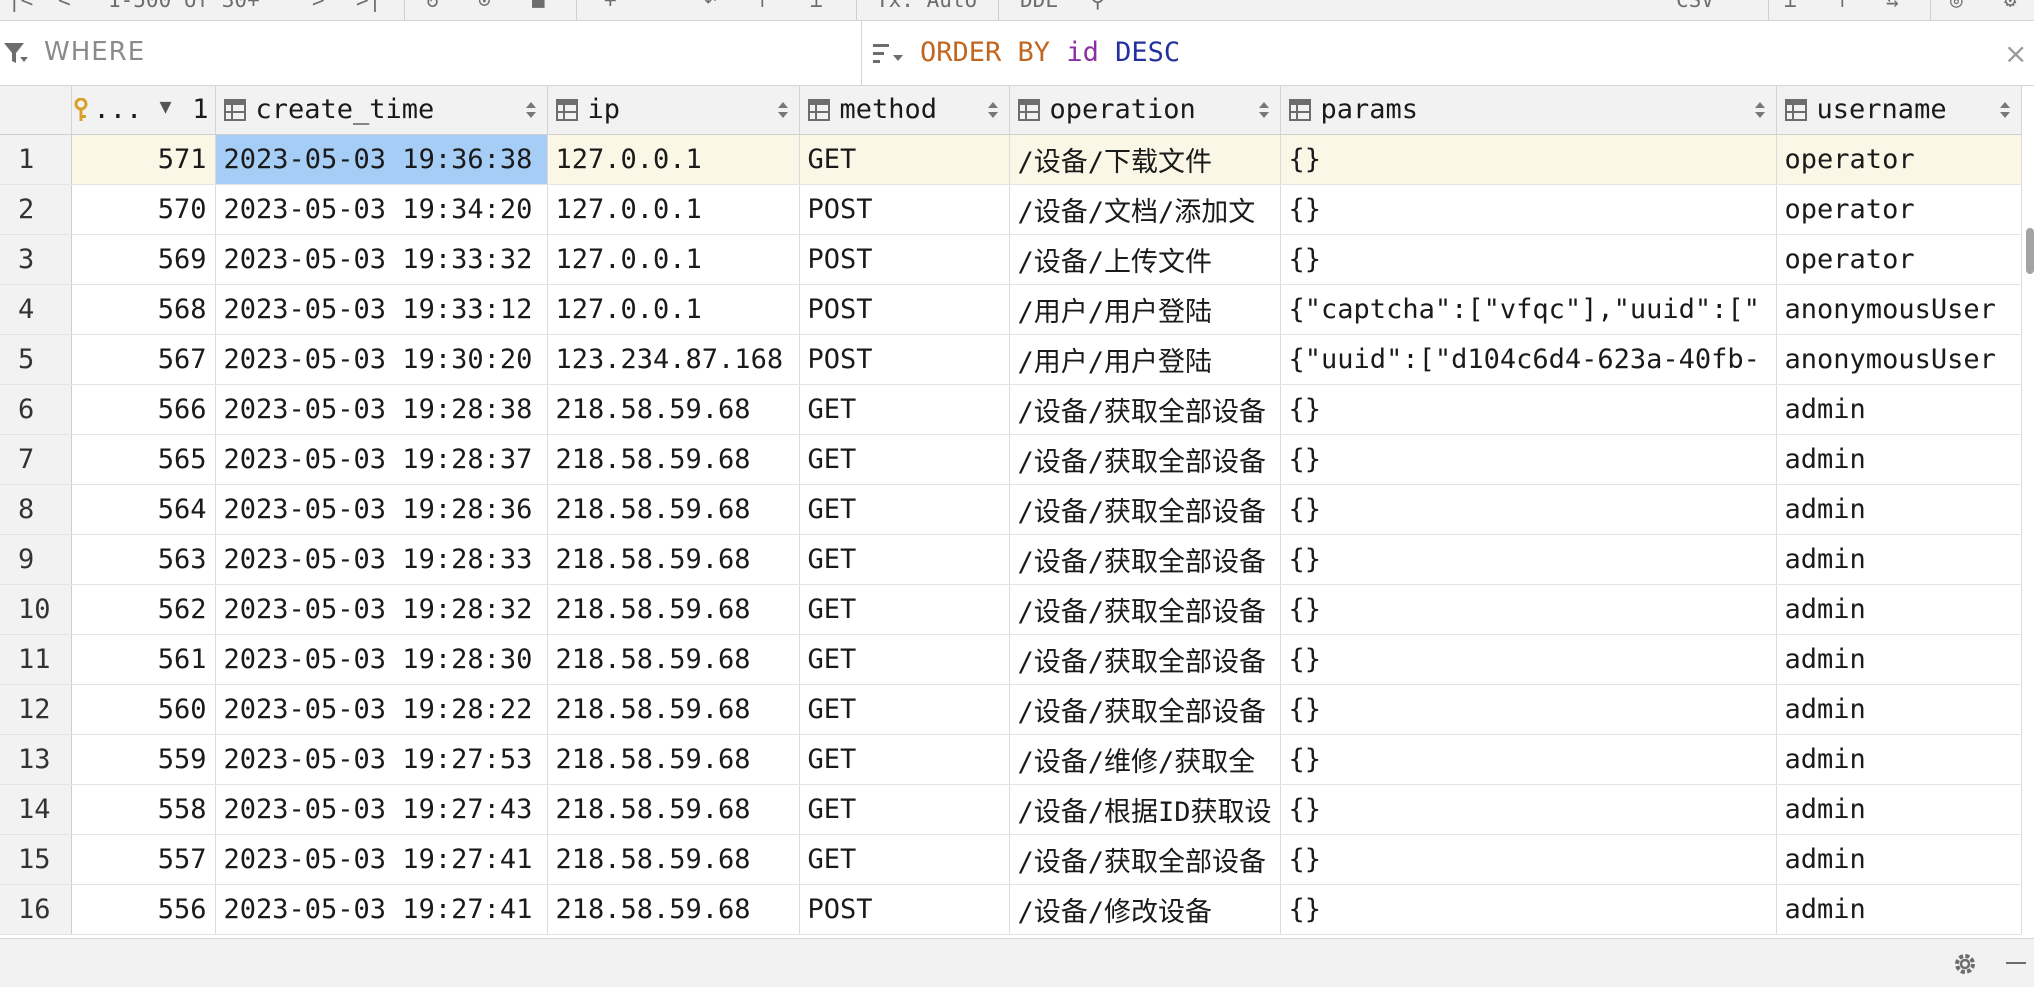 Image resolution: width=2034 pixels, height=987 pixels. Describe the element at coordinates (381, 459) in the screenshot. I see `cell-create-time: 2023-05-03 19:28:37` at that location.